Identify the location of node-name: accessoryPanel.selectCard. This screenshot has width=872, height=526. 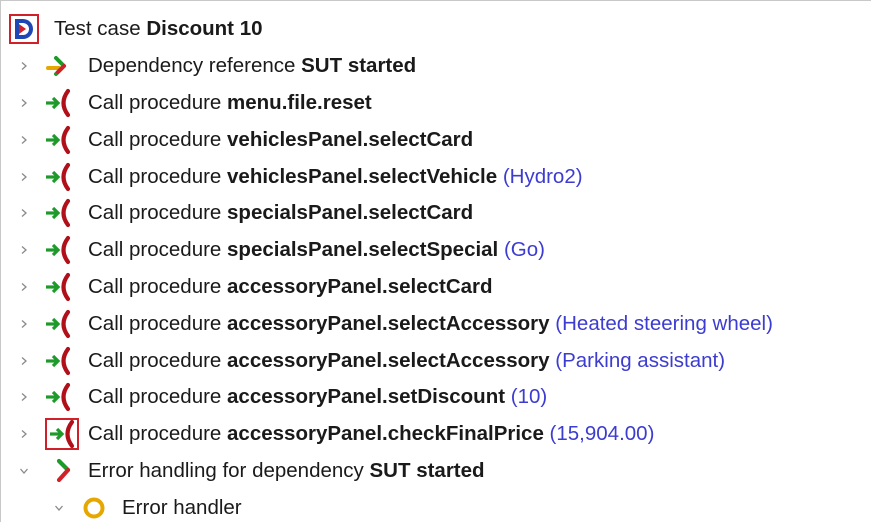
(360, 286).